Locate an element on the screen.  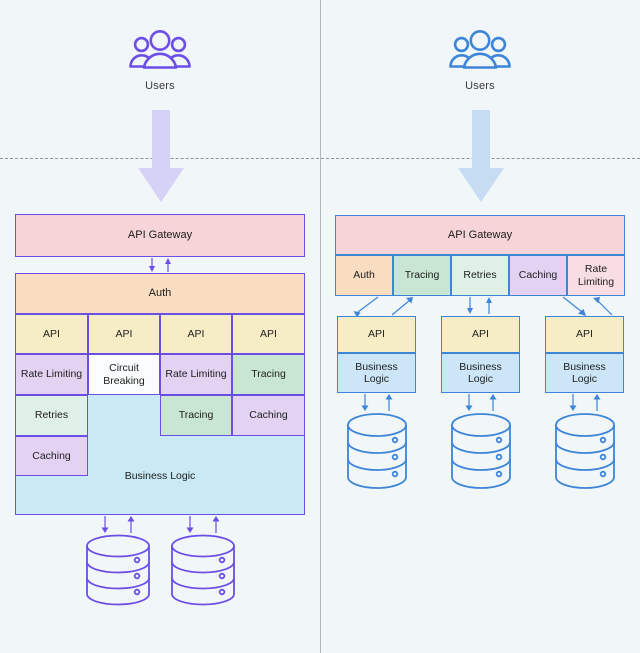
left-lib-rate-limiting-2-label: Rate Limiting is located at coordinates (196, 374).